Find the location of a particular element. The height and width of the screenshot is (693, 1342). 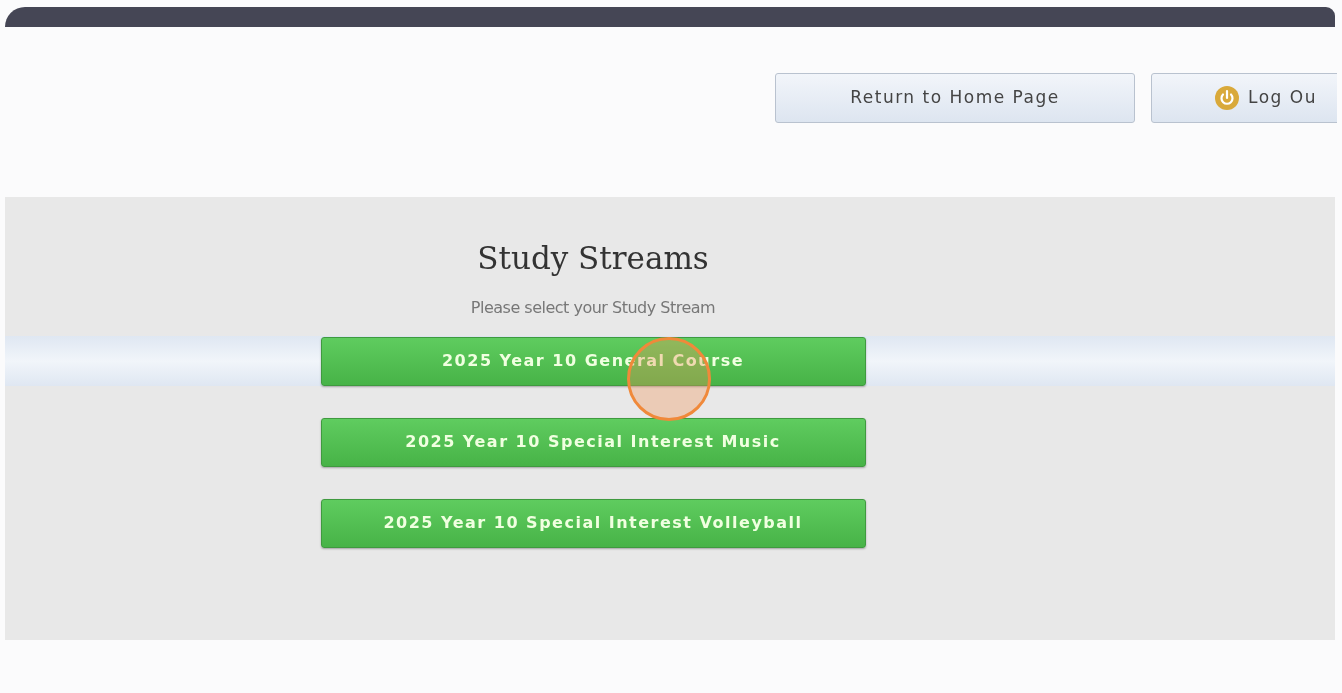

stream-button: 2025 Year 10 Special Interest Volleyball is located at coordinates (593, 523).